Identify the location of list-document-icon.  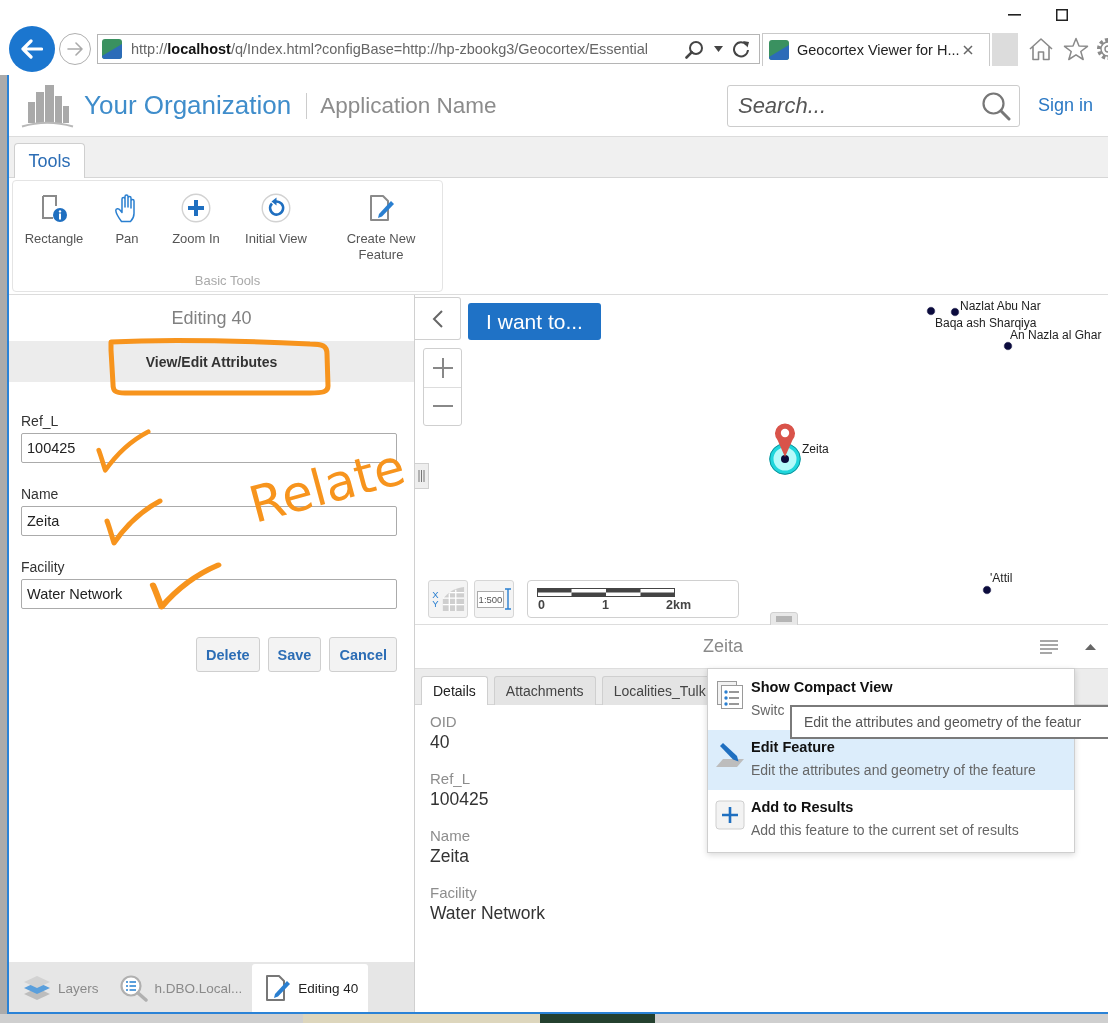
(730, 695).